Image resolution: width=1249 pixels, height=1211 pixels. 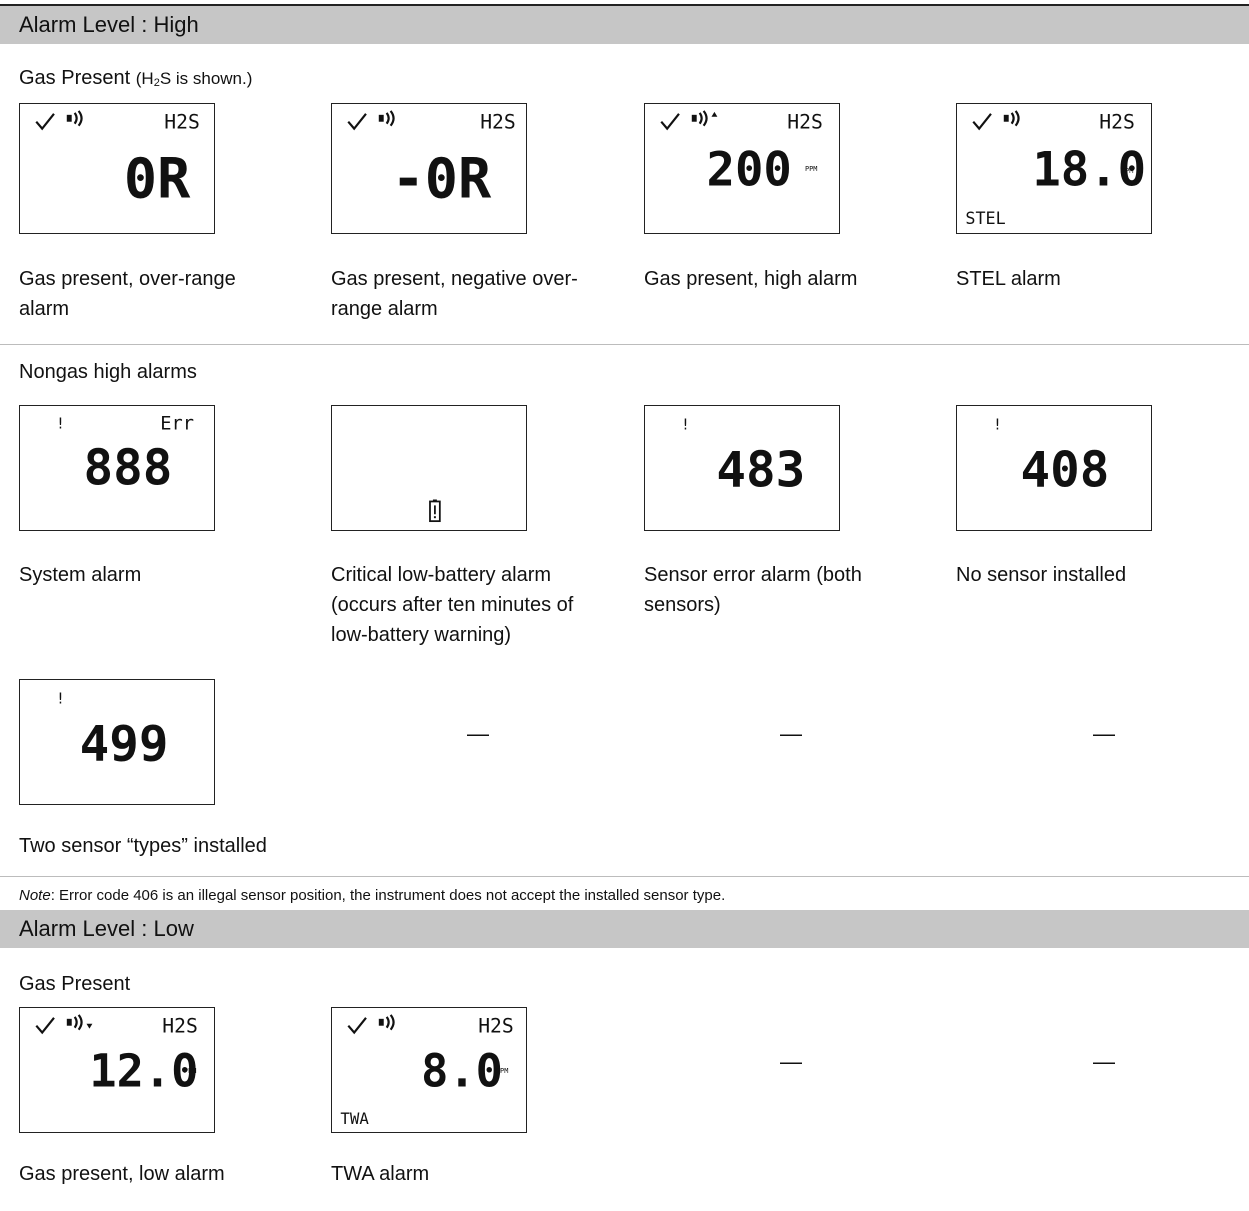 I want to click on lcd-display-low-battery, so click(x=429, y=468).